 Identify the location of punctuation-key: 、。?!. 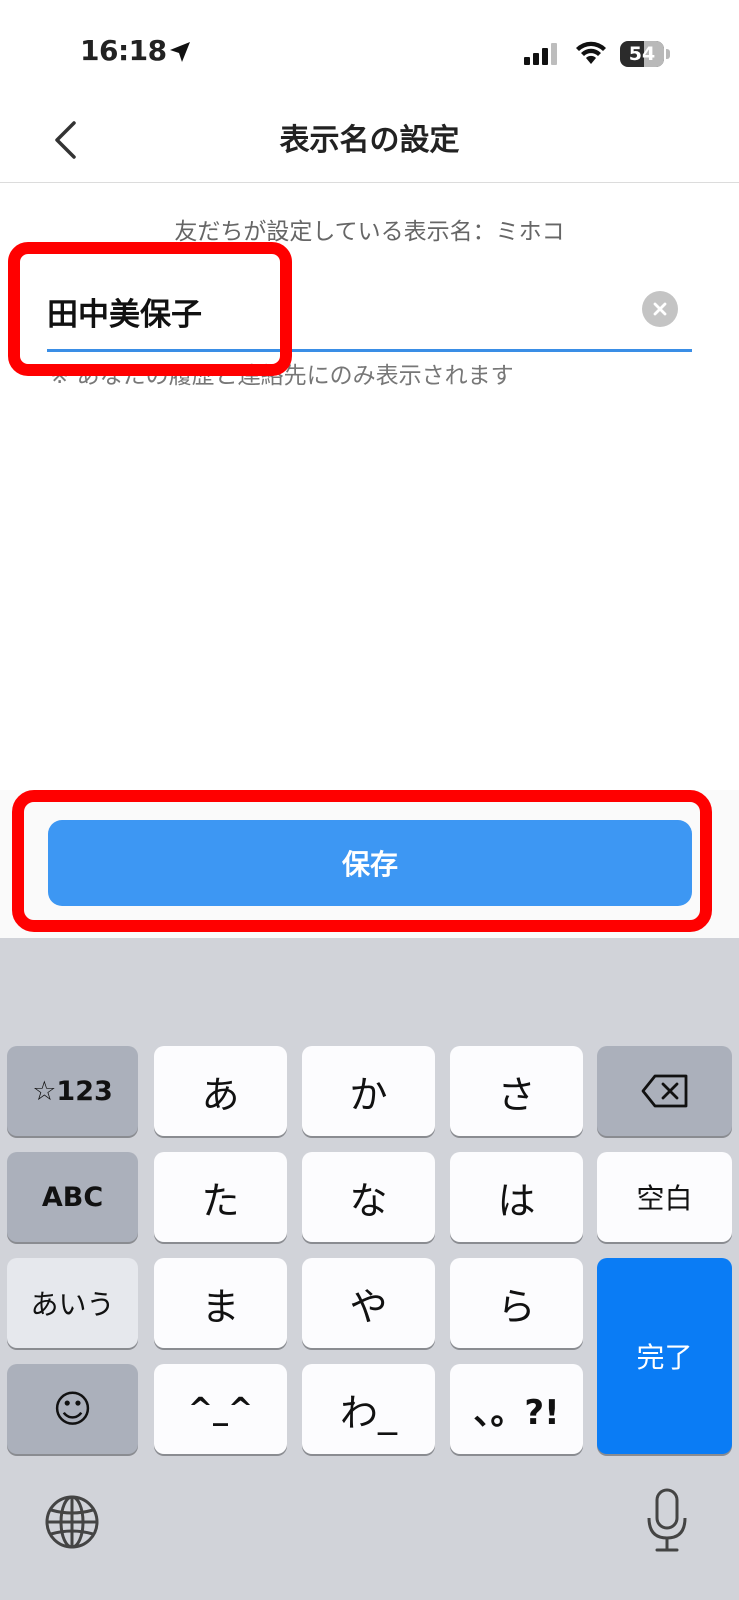
(516, 1409).